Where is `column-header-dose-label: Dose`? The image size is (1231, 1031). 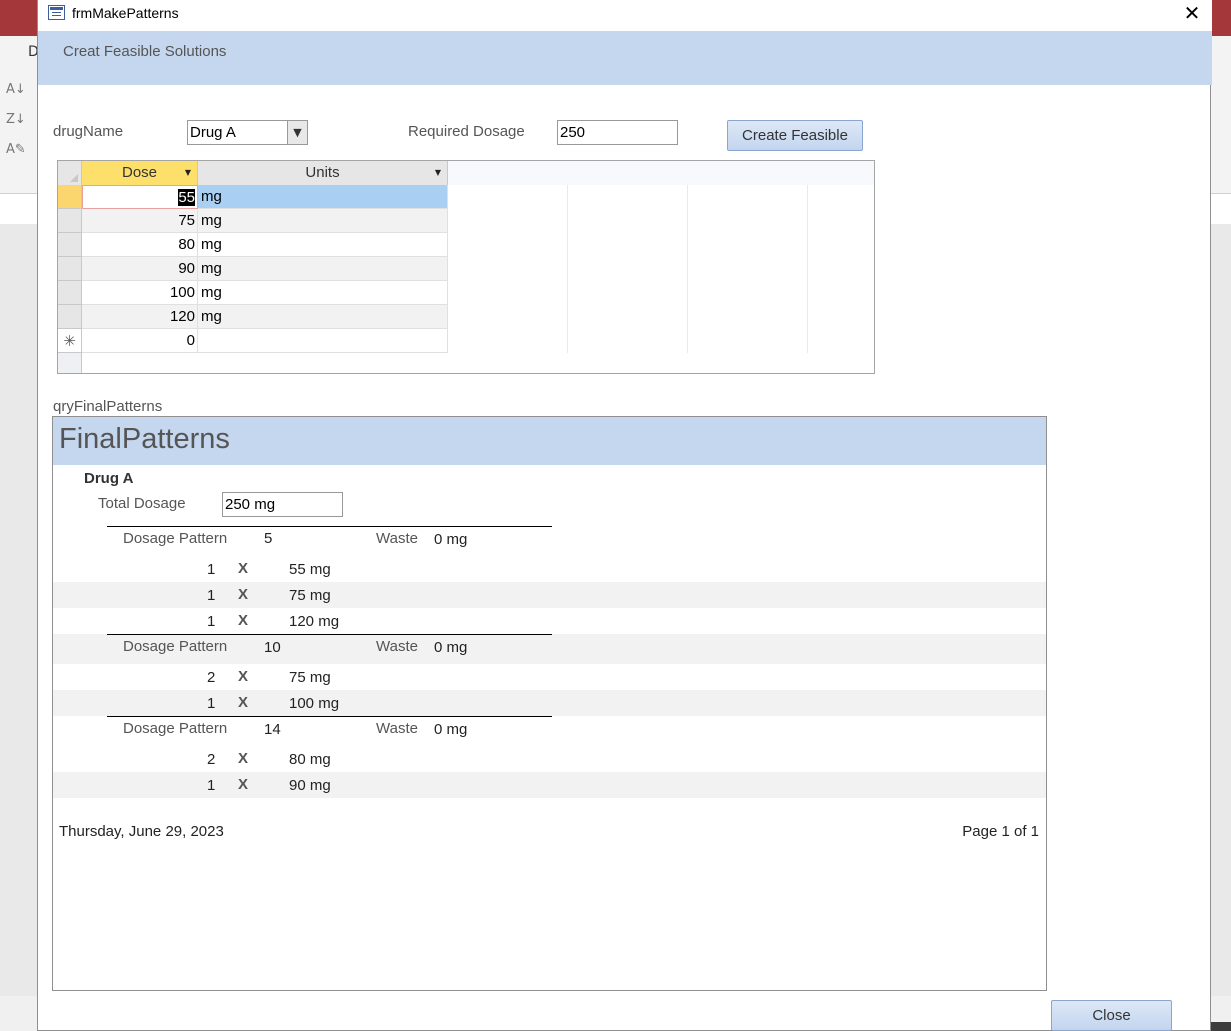 column-header-dose-label: Dose is located at coordinates (139, 172).